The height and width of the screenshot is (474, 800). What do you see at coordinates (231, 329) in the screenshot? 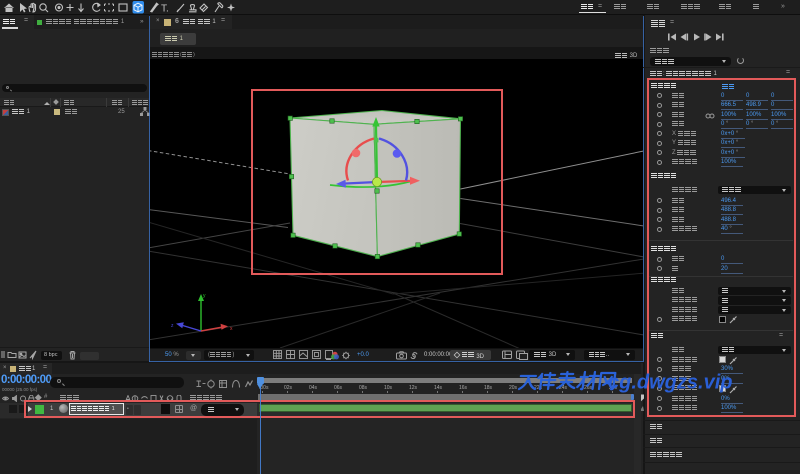
I see `svg-text: x` at bounding box center [231, 329].